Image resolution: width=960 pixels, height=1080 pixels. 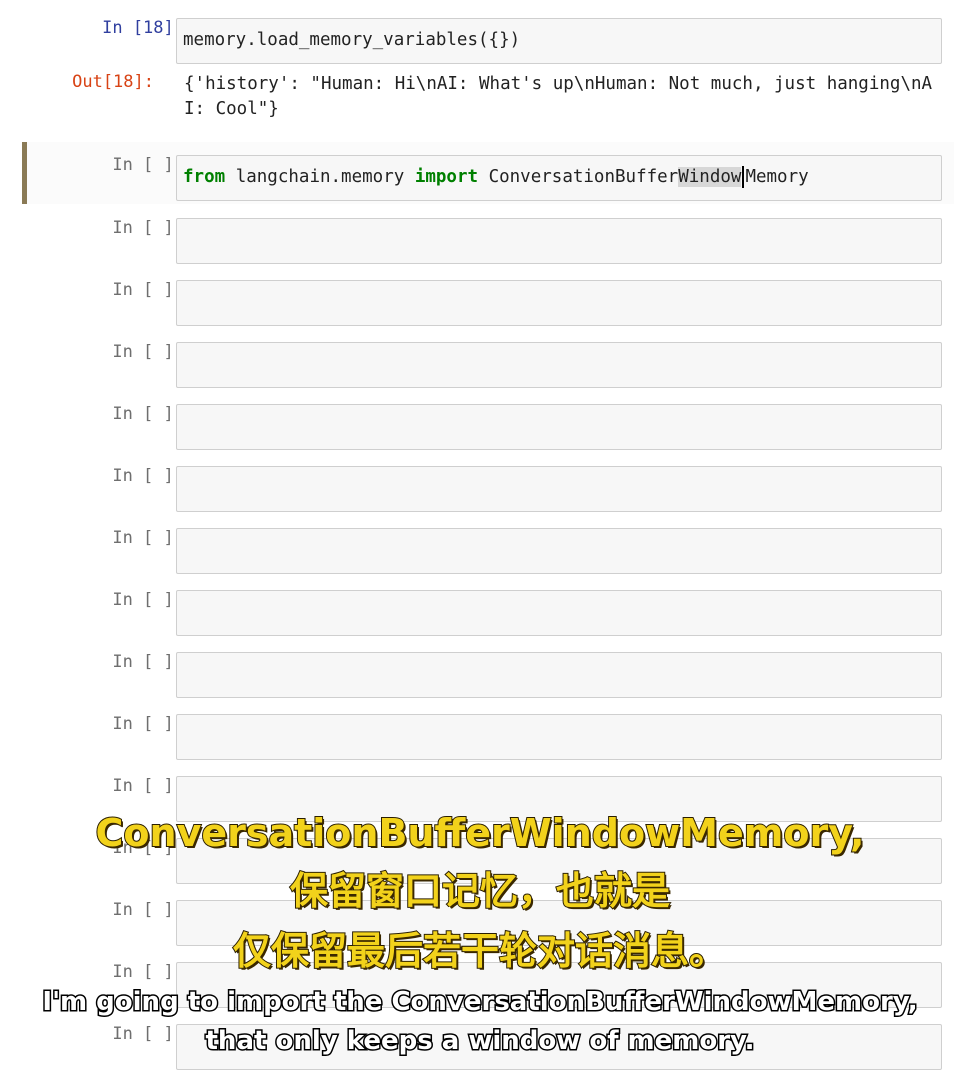 I want to click on code-class-suffix: Memory, so click(x=777, y=177).